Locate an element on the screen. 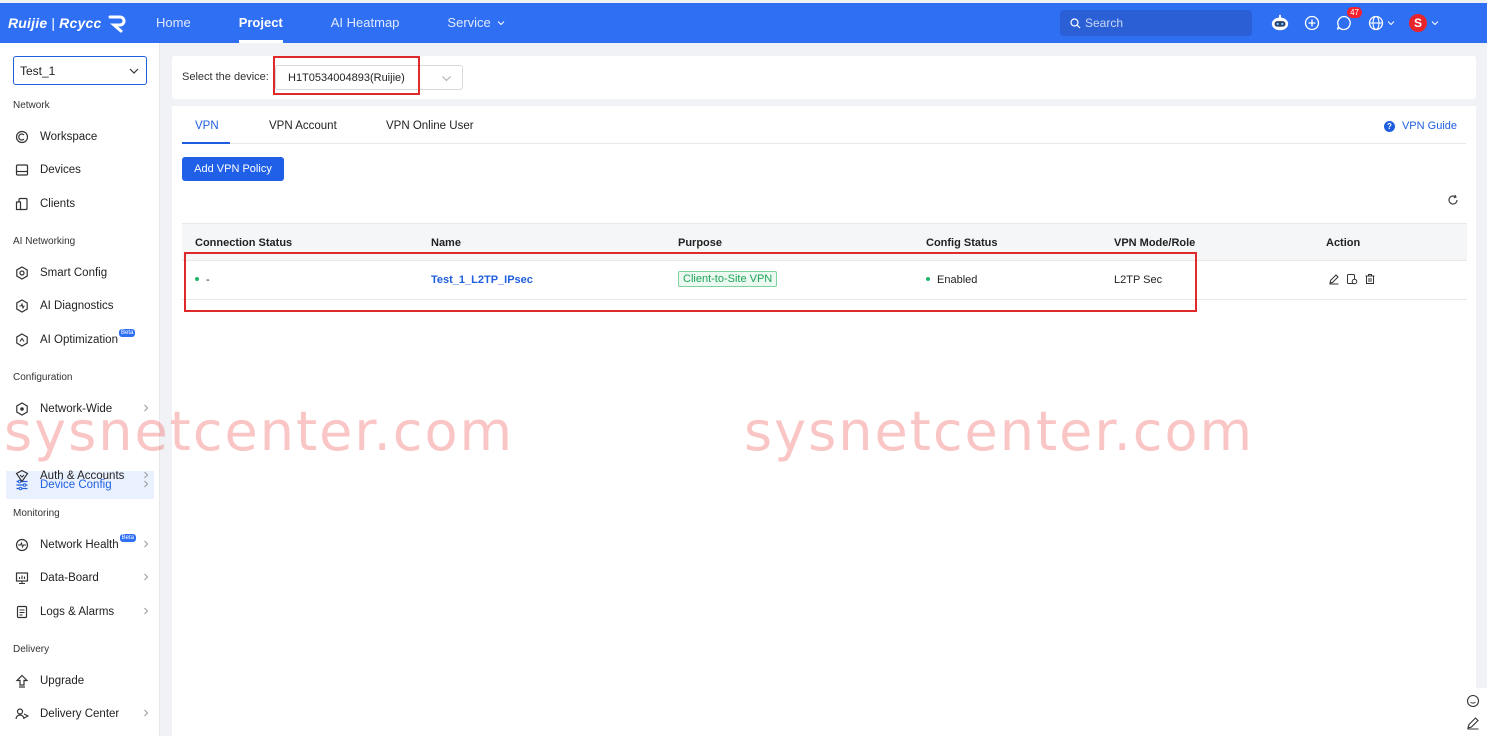  tab-vpn: VPN is located at coordinates (207, 126).